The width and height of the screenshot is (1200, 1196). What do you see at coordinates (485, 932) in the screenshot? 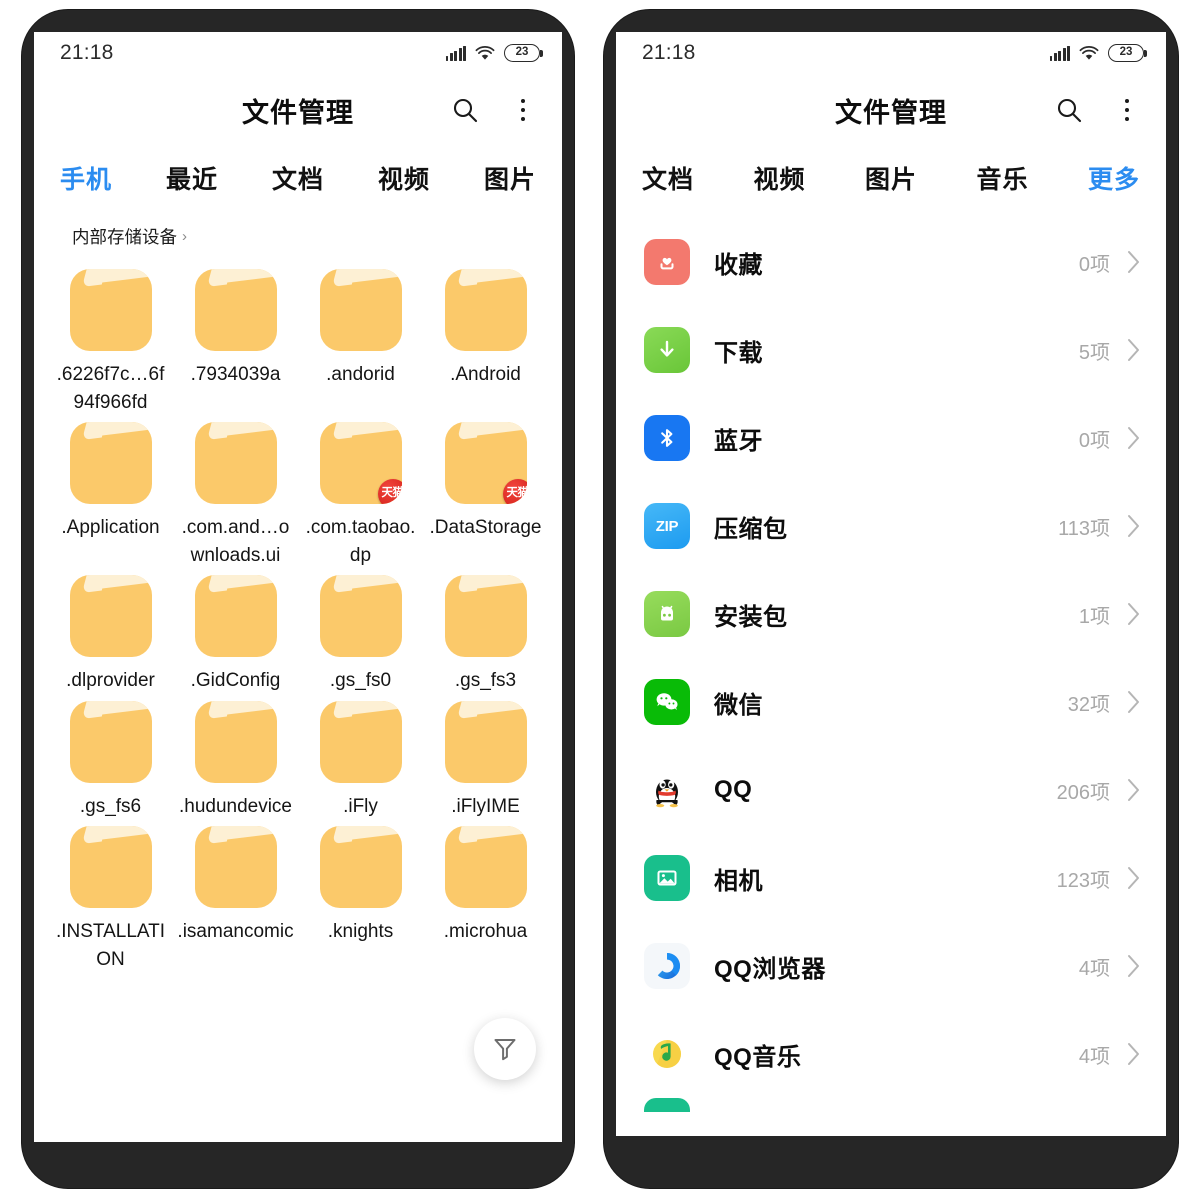
I see `folder-name: .microhua` at bounding box center [485, 932].